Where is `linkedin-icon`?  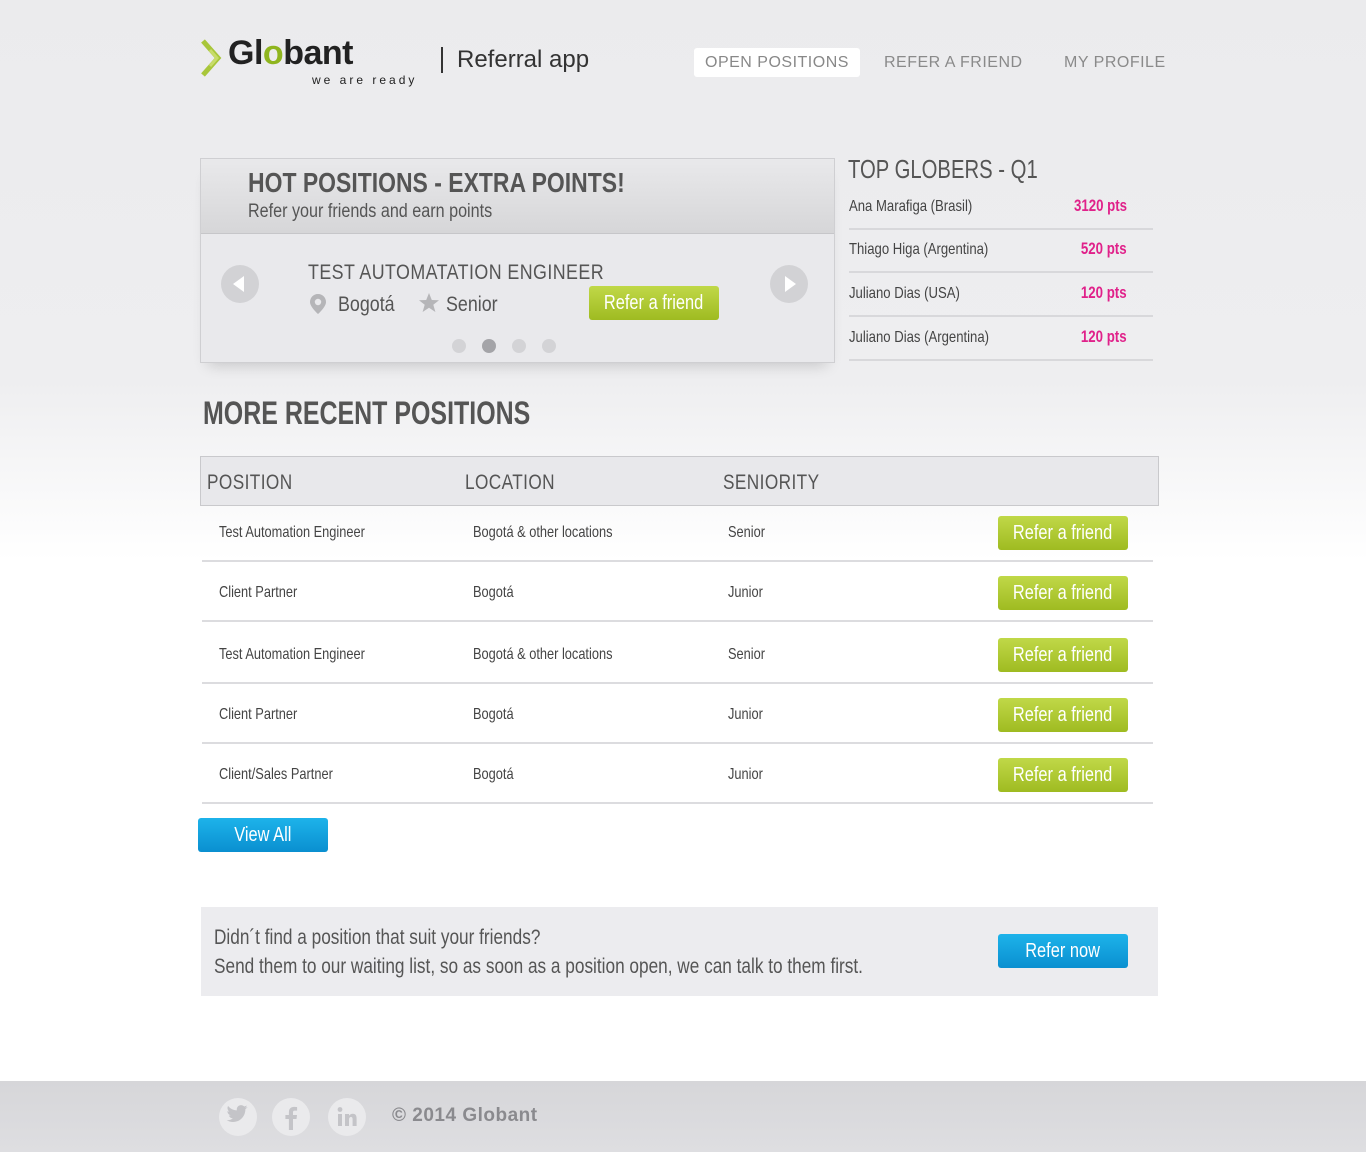
linkedin-icon is located at coordinates (347, 1116).